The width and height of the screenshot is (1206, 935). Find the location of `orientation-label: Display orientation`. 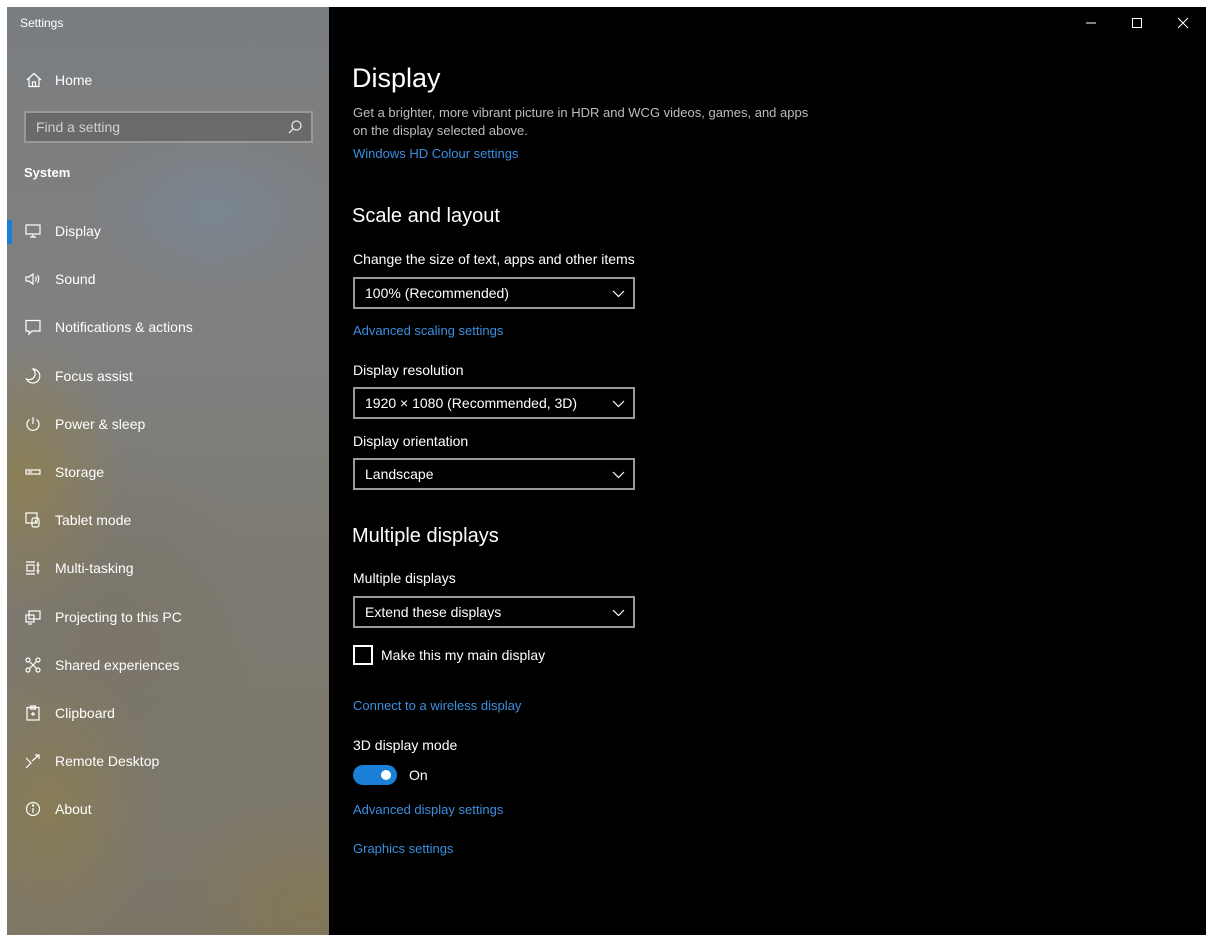

orientation-label: Display orientation is located at coordinates (411, 441).